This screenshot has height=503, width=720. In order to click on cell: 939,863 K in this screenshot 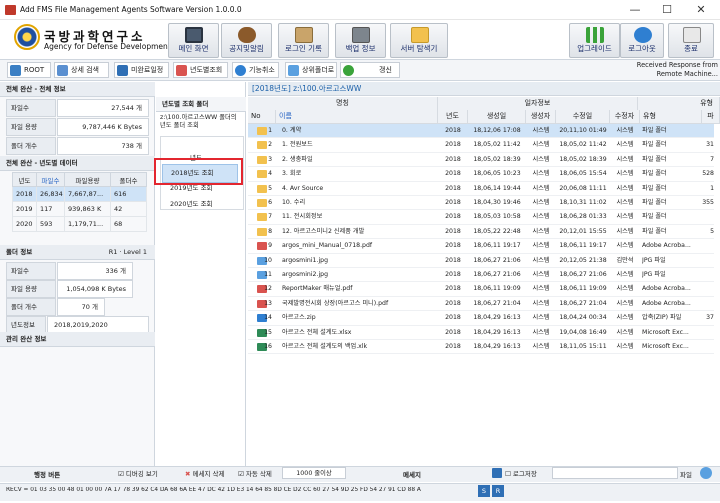, I will do `click(87, 209)`.